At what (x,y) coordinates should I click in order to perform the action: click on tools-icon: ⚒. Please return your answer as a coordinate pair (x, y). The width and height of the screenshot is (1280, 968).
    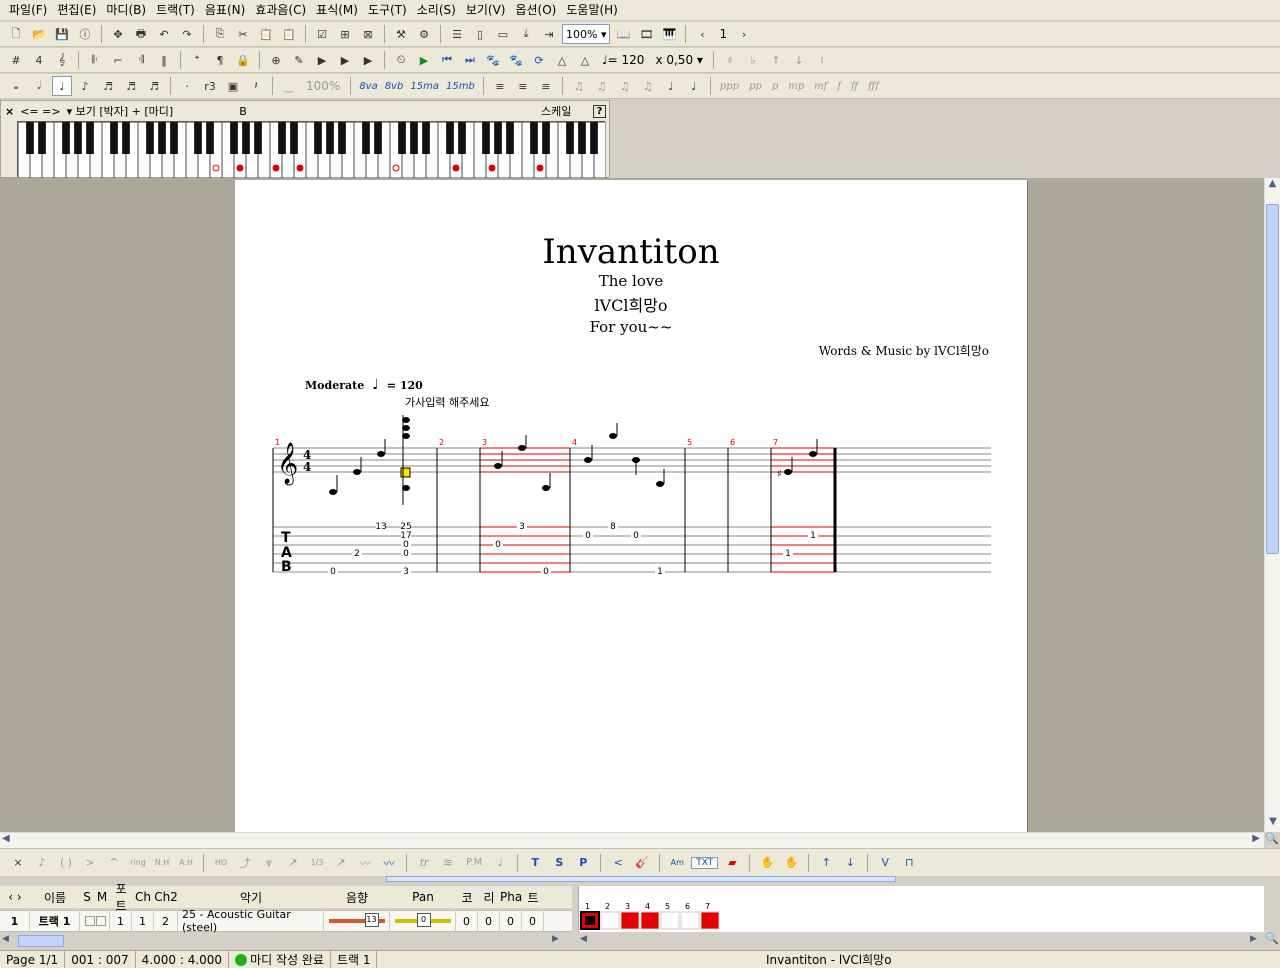
    Looking at the image, I should click on (401, 34).